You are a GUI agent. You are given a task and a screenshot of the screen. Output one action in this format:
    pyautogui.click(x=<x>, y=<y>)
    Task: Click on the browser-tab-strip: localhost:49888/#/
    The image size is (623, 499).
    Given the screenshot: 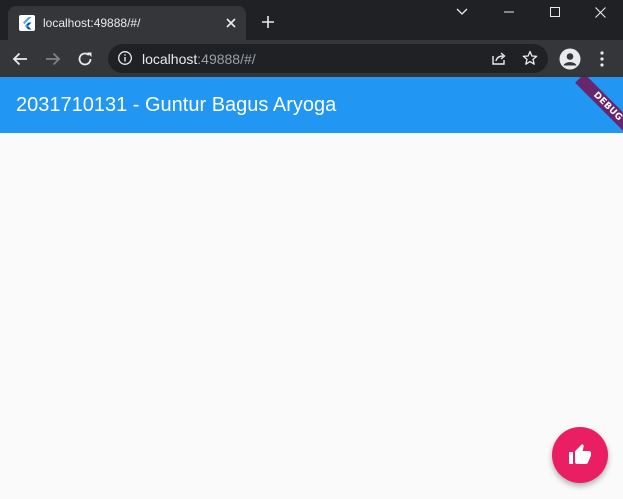 What is the action you would take?
    pyautogui.click(x=311, y=20)
    